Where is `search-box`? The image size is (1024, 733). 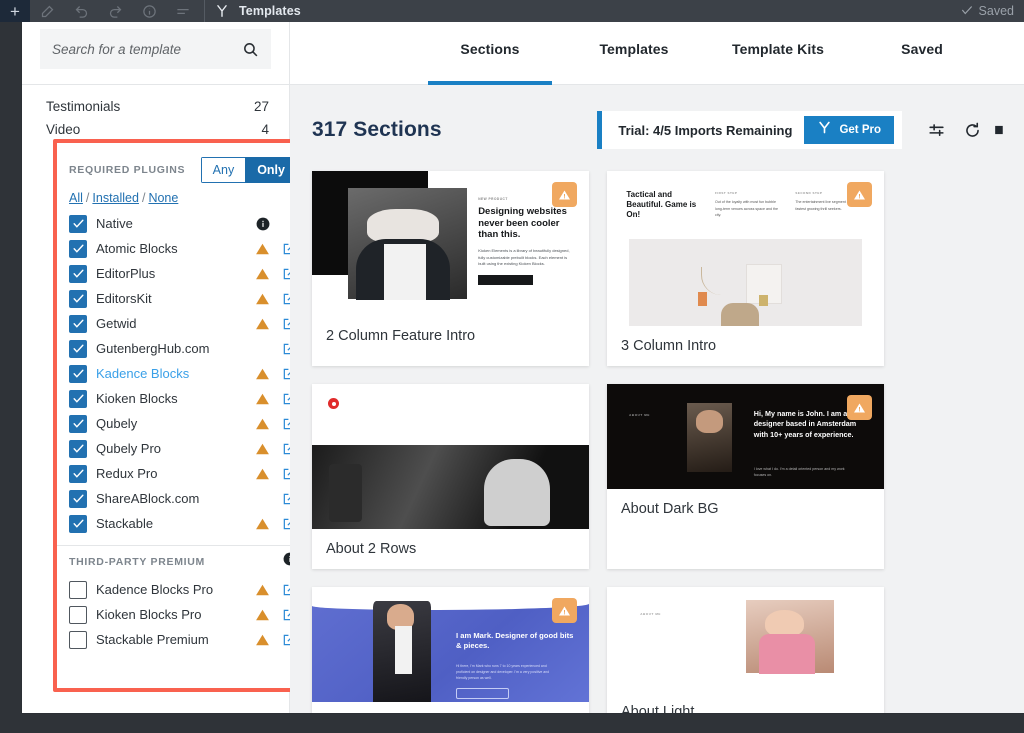 search-box is located at coordinates (155, 49).